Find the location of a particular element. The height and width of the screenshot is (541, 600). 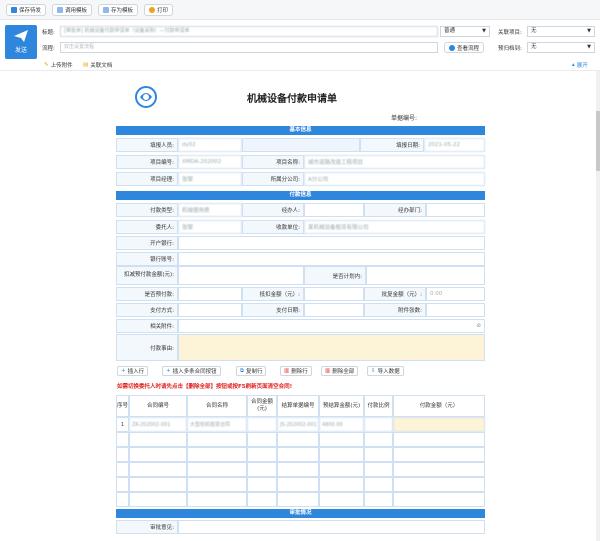

pay-type-value: 机械使用费 is located at coordinates (210, 210).